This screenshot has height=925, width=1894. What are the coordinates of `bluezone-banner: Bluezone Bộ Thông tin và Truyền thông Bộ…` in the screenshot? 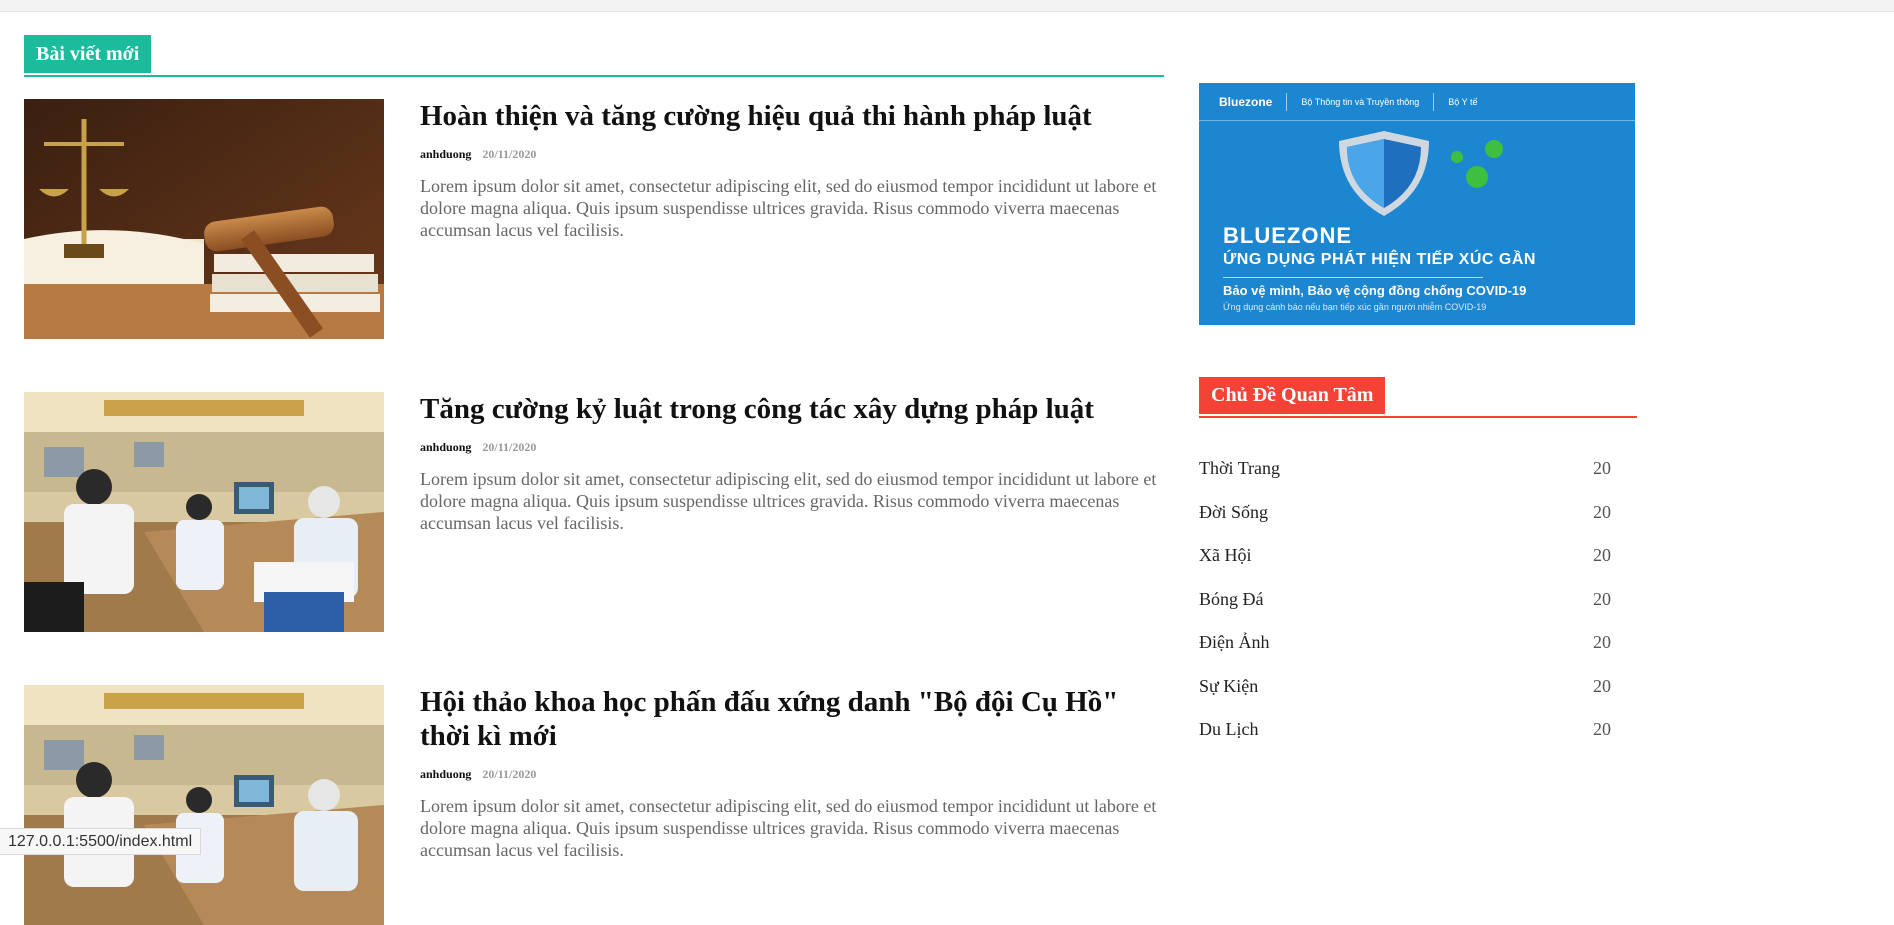 It's located at (1417, 204).